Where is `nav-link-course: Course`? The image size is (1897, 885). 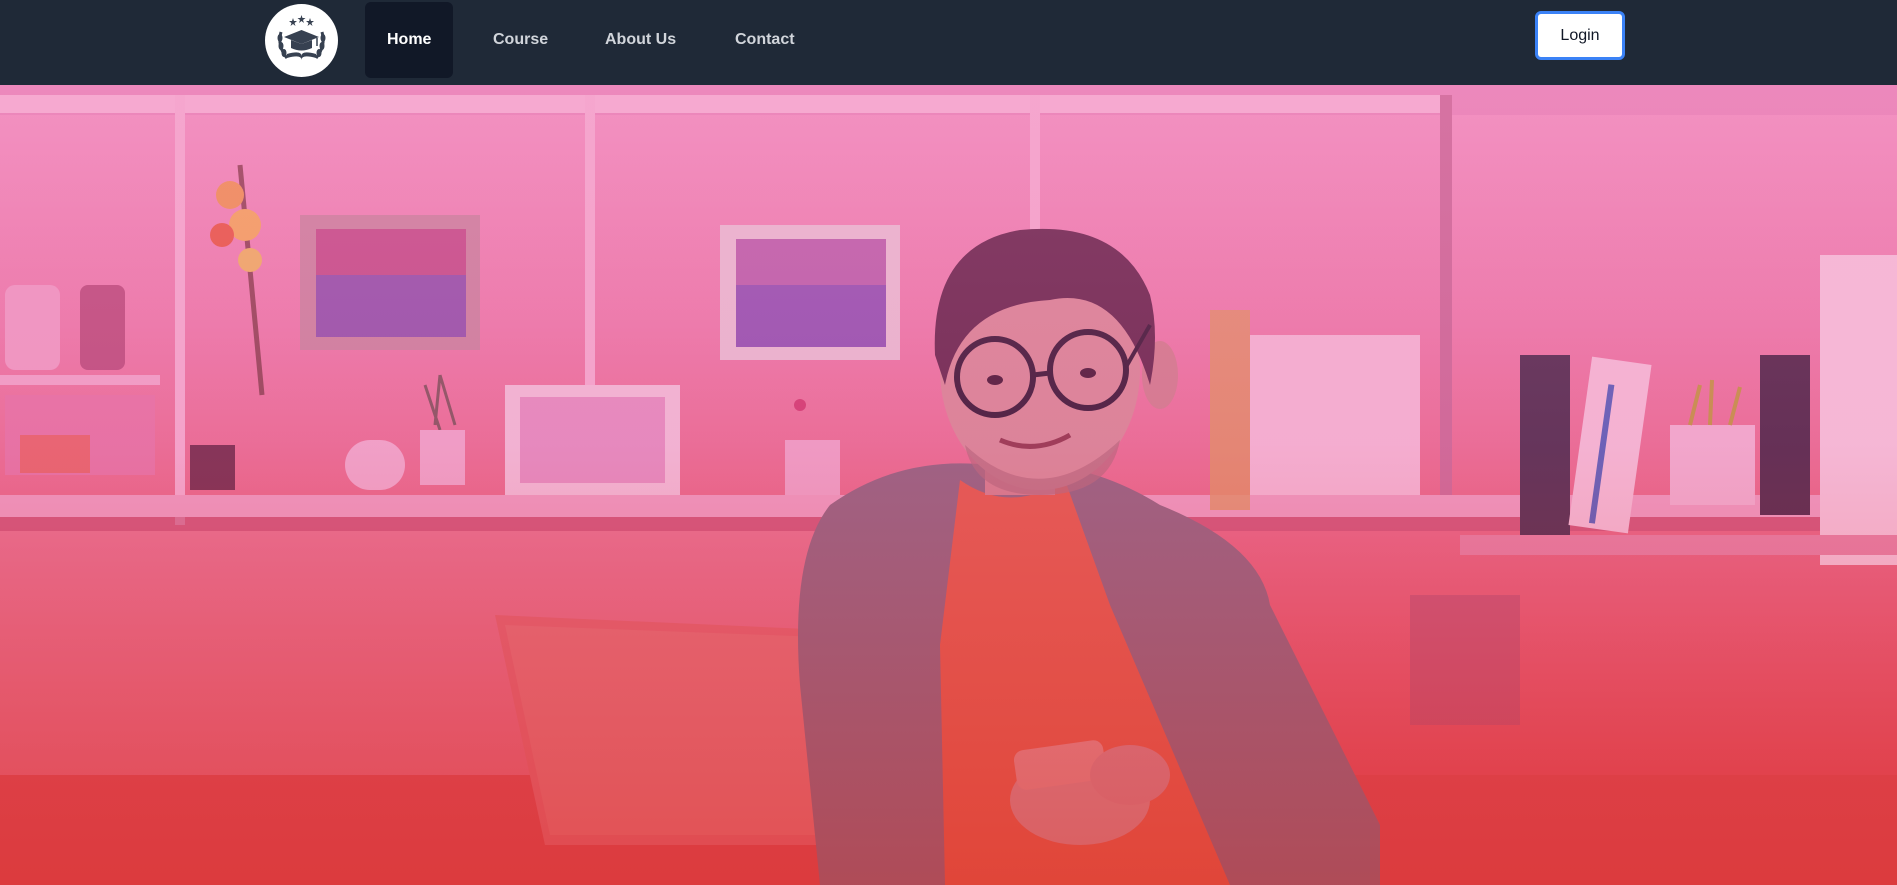
nav-link-course: Course is located at coordinates (520, 40).